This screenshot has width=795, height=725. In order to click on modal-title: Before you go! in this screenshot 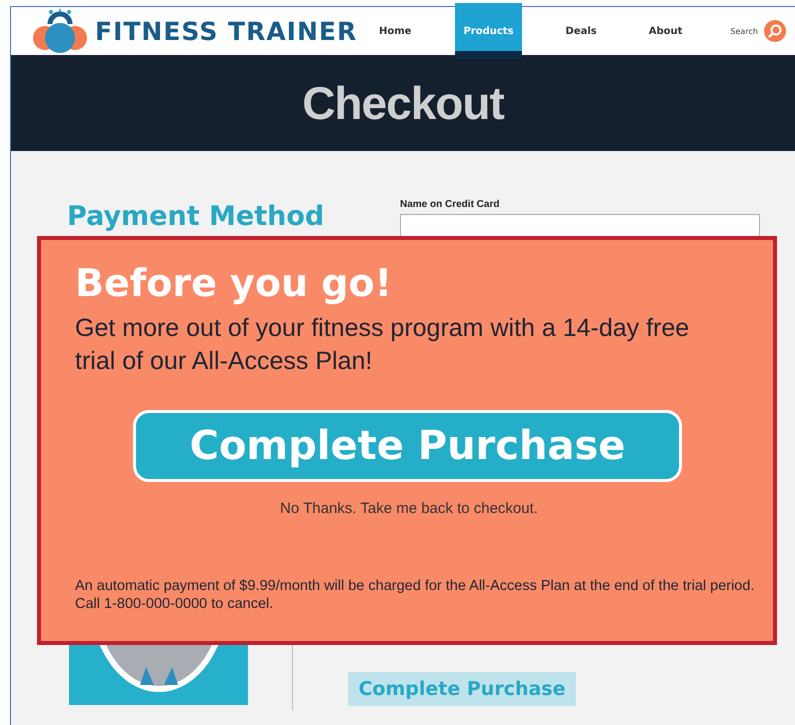, I will do `click(234, 283)`.